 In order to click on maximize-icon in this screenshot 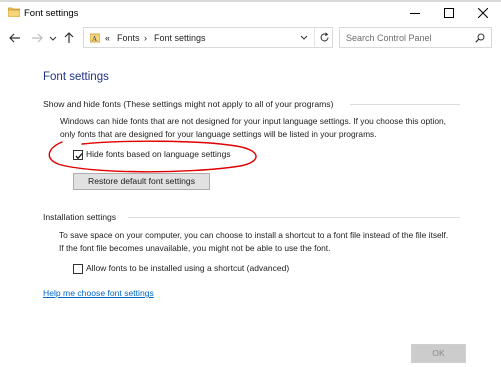, I will do `click(449, 13)`.